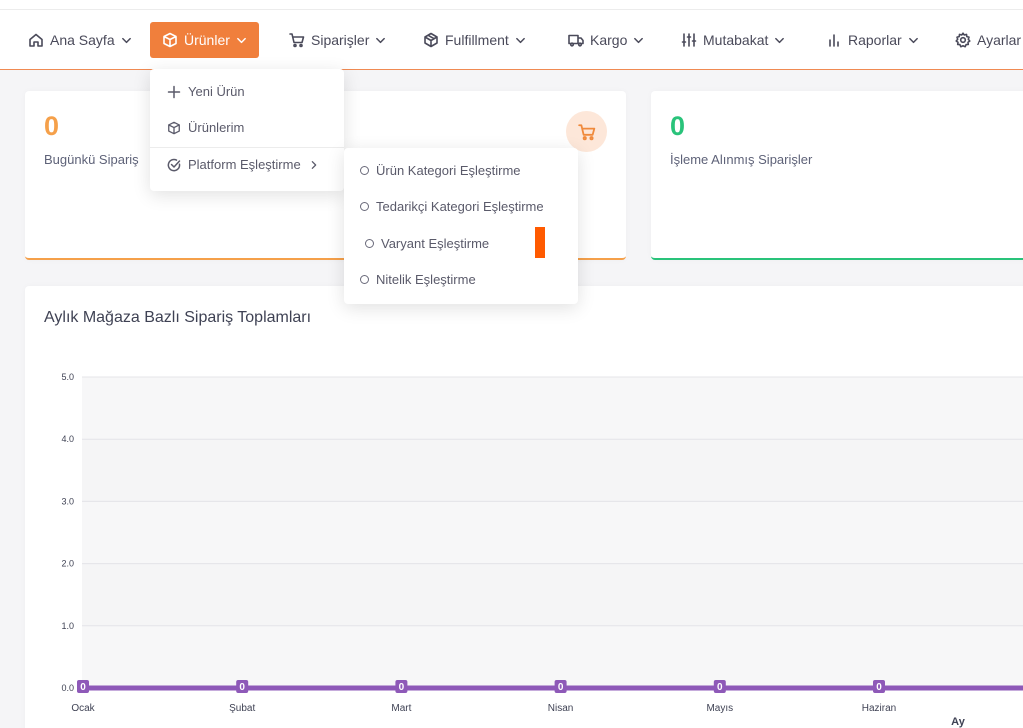  I want to click on top-strip, so click(511, 5).